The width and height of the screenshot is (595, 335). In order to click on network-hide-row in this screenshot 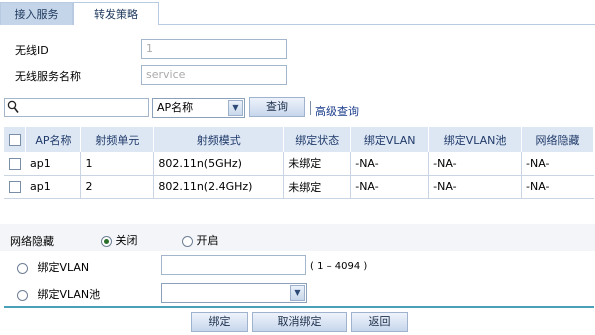, I will do `click(297, 237)`.